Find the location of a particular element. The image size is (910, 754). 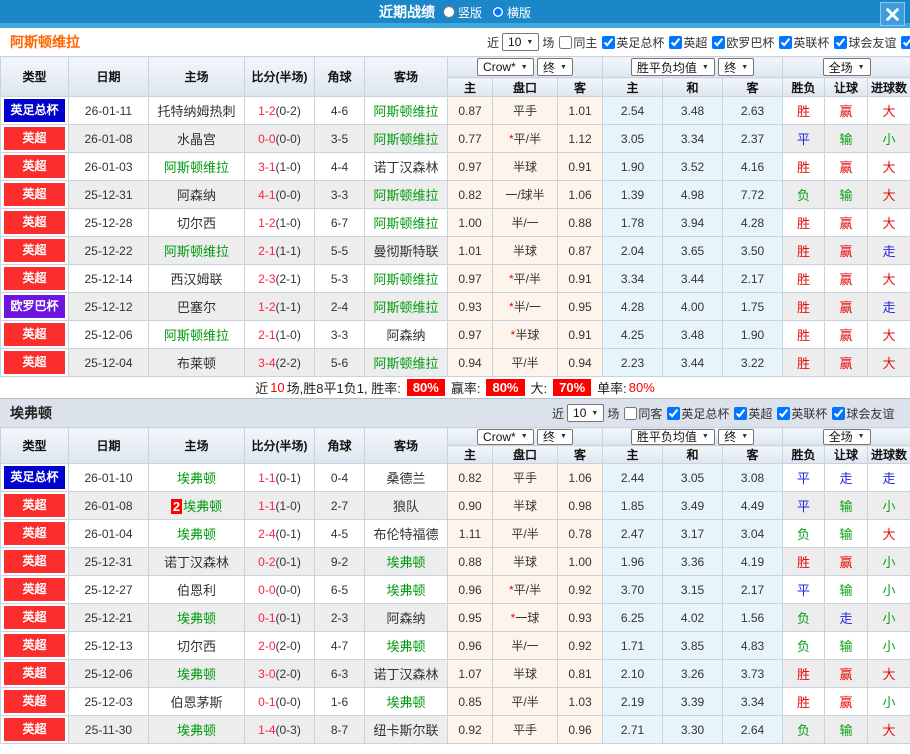

home-team: 阿斯顿维拉 is located at coordinates (196, 250).